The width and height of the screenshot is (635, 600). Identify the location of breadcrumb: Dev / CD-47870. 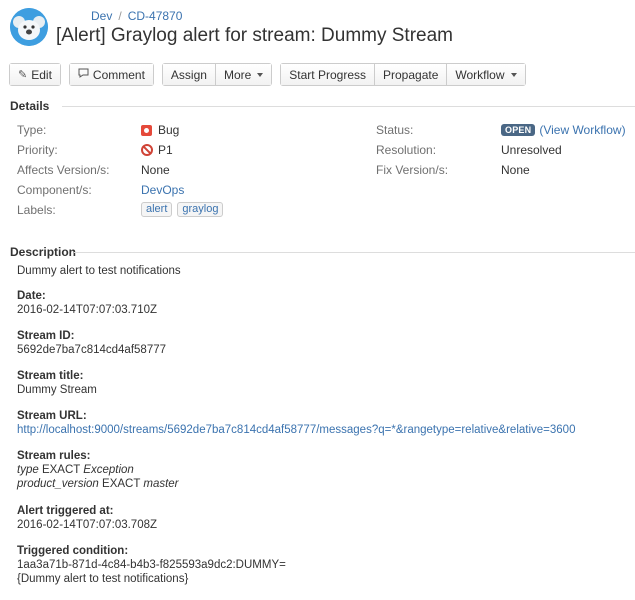
(136, 16).